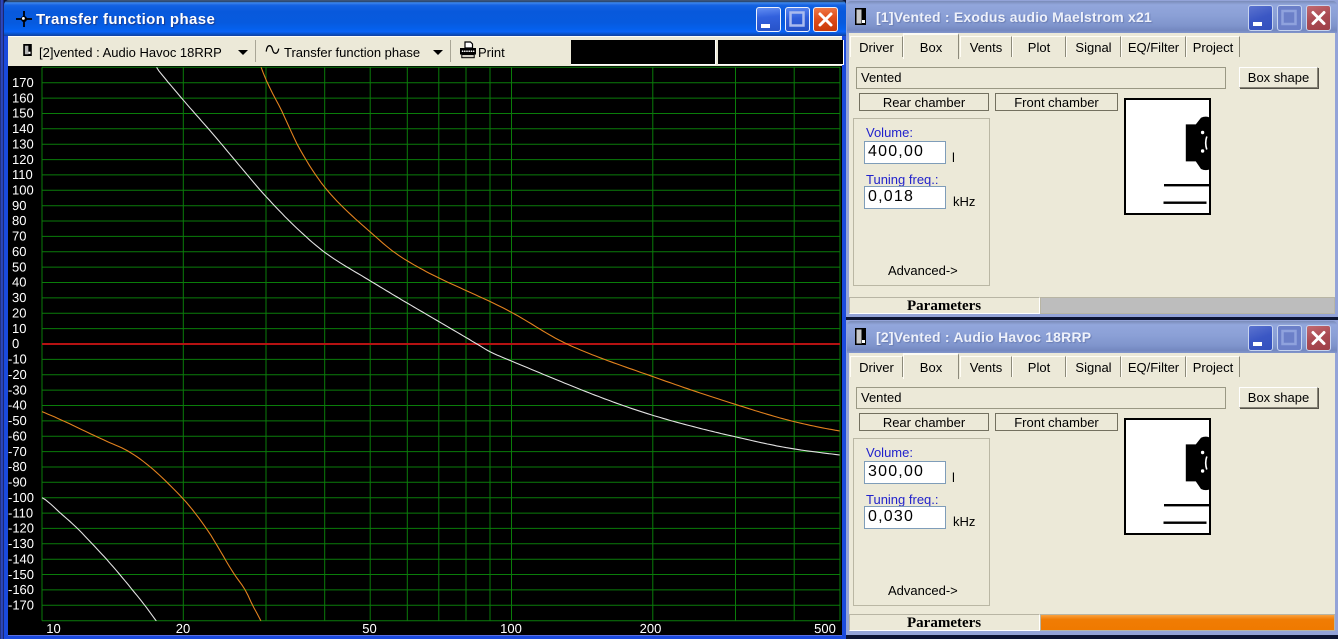  I want to click on svg-text: 120, so click(23, 159).